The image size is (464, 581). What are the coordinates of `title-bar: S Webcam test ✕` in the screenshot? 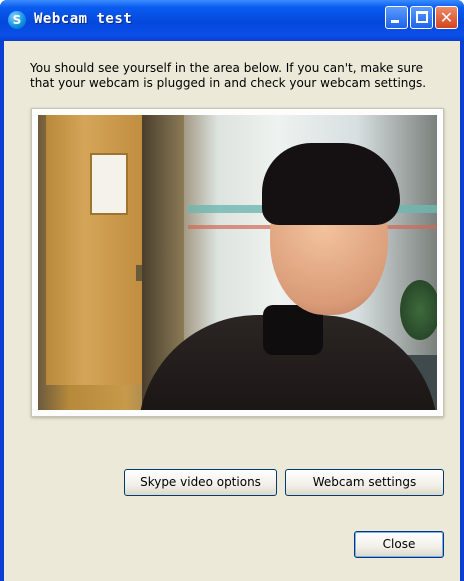 It's located at (232, 20).